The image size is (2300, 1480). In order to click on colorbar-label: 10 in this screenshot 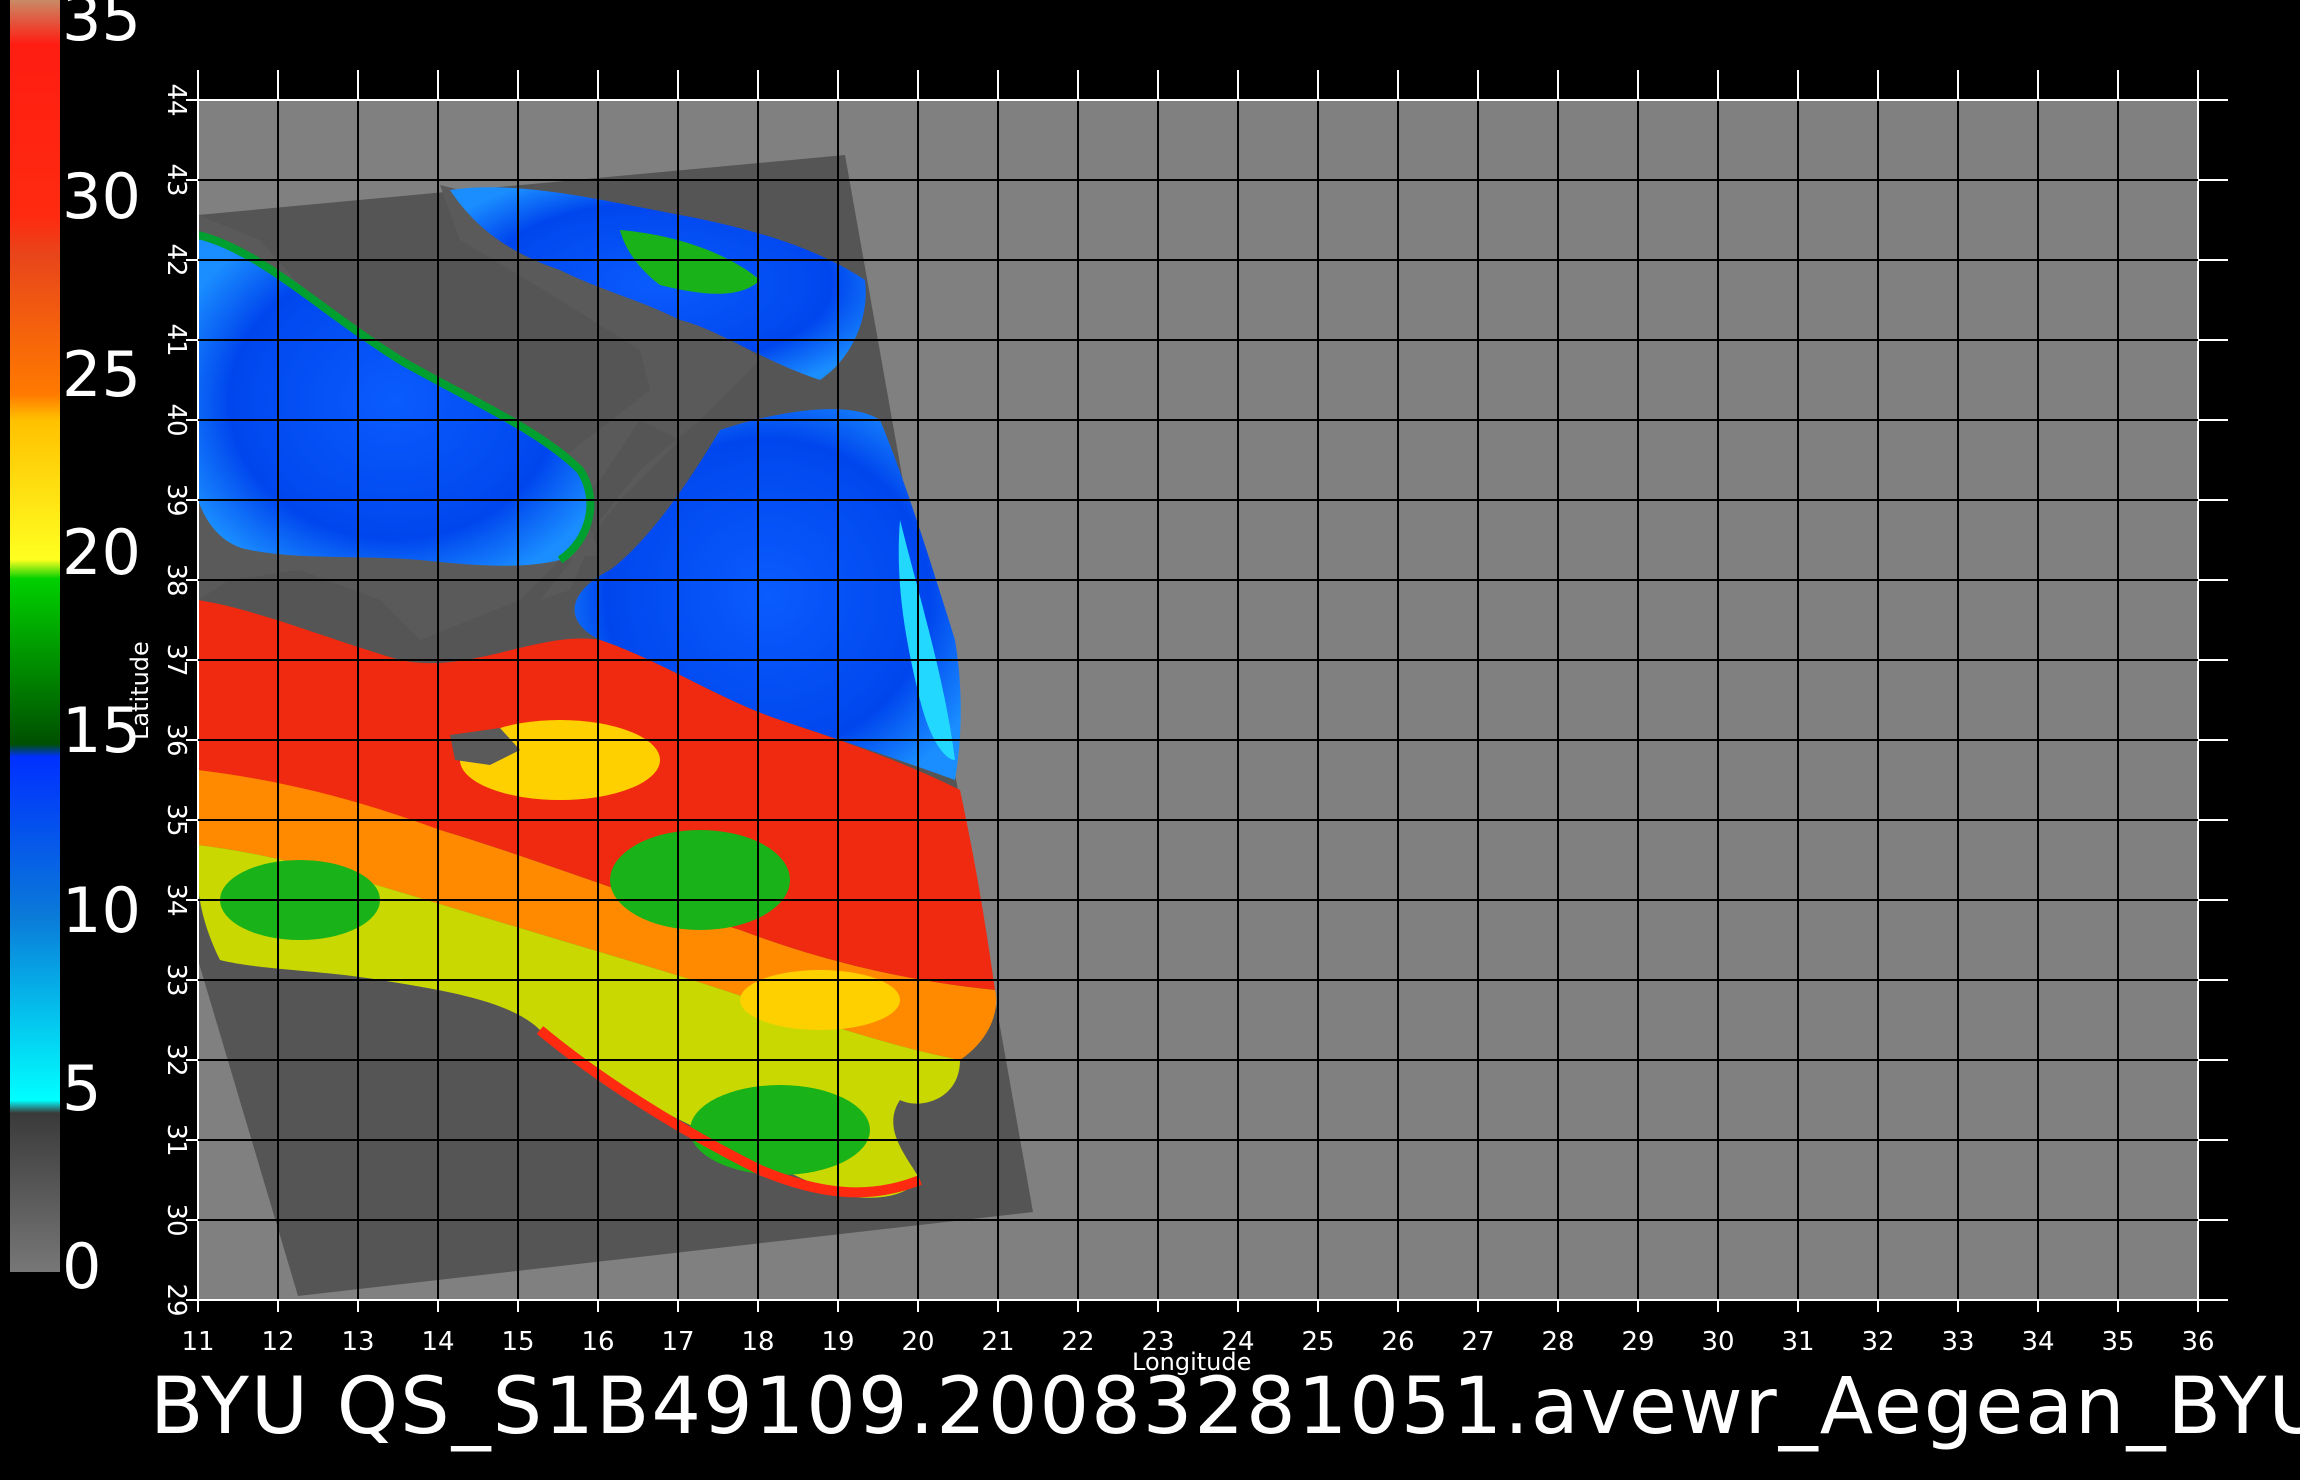, I will do `click(101, 910)`.